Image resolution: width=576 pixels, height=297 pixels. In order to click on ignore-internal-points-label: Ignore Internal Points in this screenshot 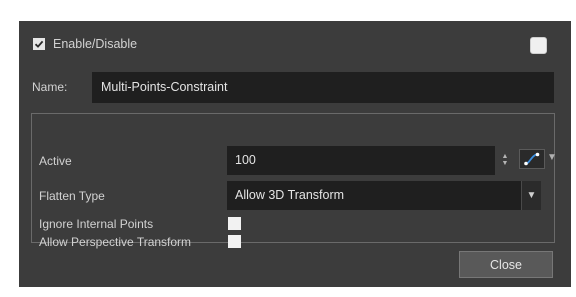, I will do `click(96, 224)`.